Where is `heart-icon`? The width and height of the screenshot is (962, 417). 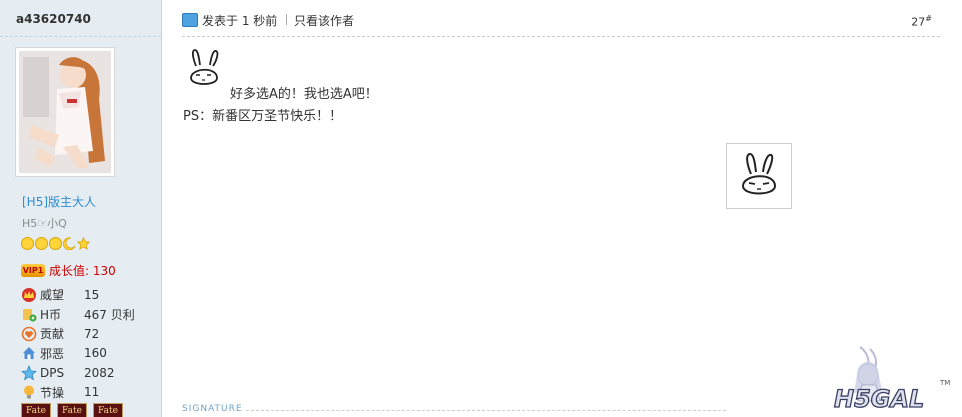
heart-icon is located at coordinates (29, 334).